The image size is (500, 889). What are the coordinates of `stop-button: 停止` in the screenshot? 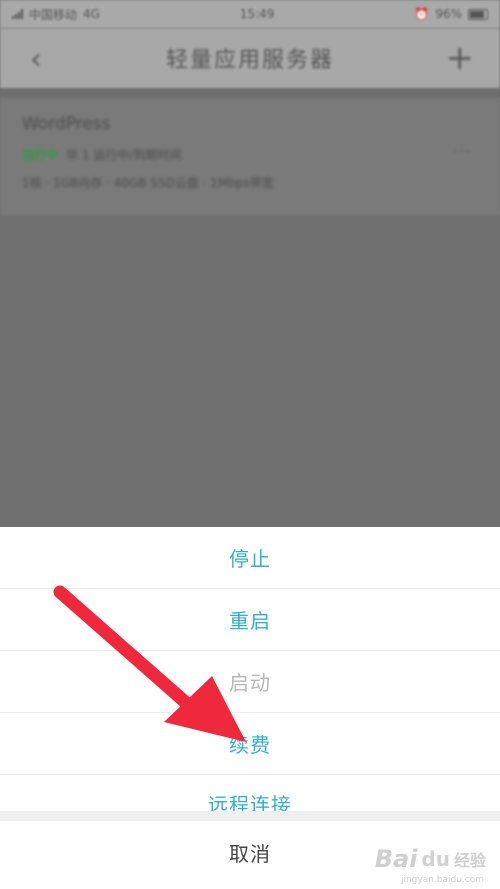 It's located at (250, 558).